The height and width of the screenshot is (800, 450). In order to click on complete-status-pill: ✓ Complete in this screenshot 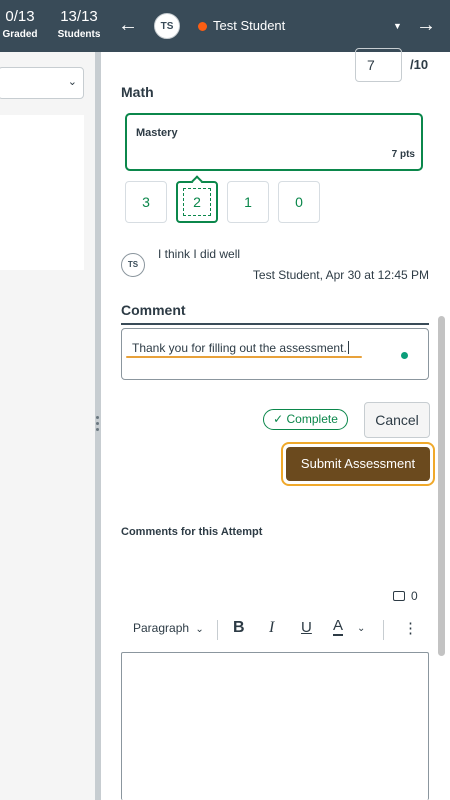, I will do `click(305, 419)`.